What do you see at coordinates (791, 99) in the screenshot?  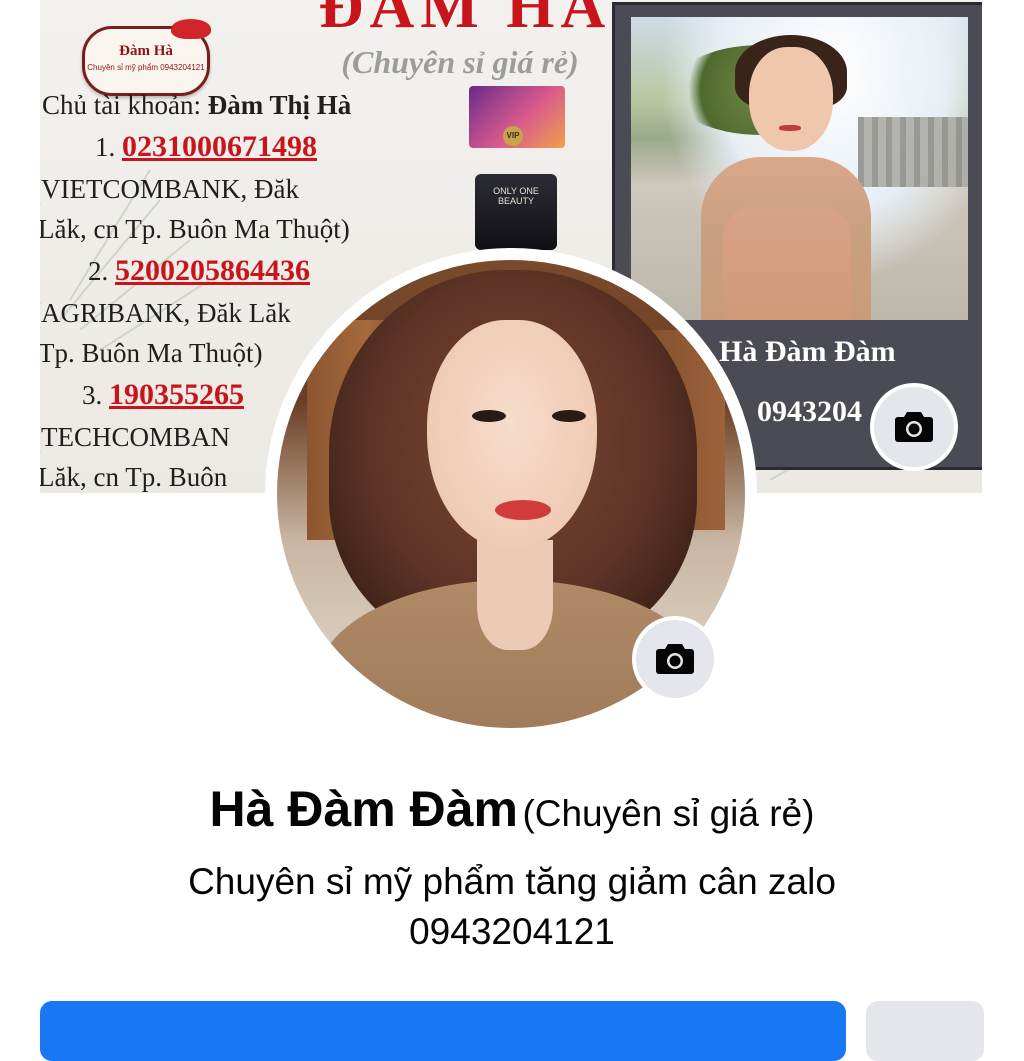 I see `person-face` at bounding box center [791, 99].